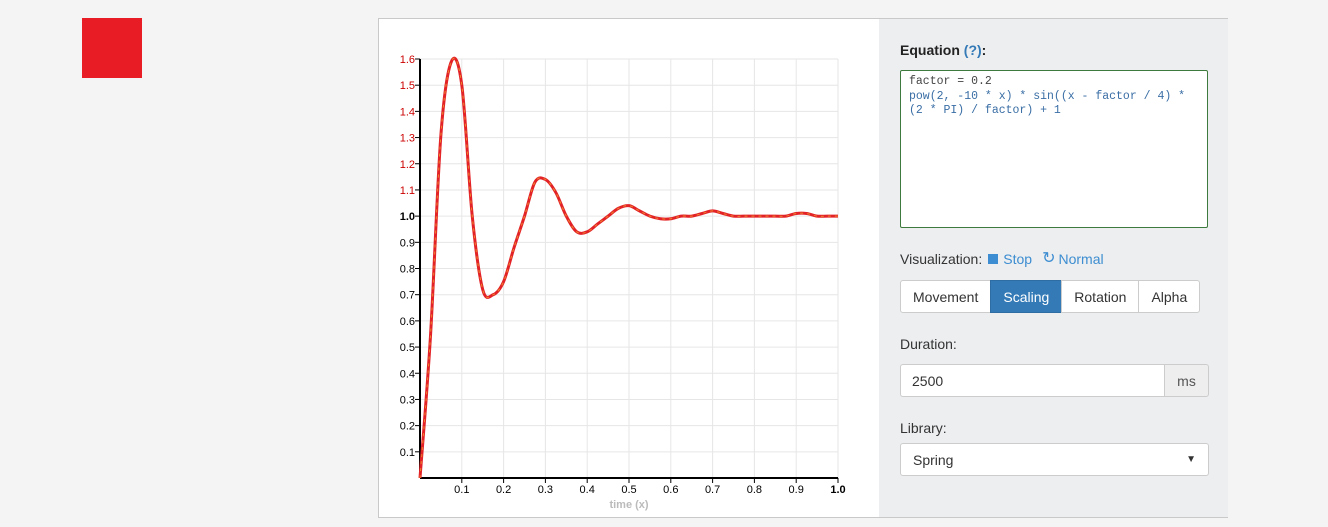 Image resolution: width=1328 pixels, height=527 pixels. Describe the element at coordinates (1049, 258) in the screenshot. I see `reload-icon: ↻` at that location.